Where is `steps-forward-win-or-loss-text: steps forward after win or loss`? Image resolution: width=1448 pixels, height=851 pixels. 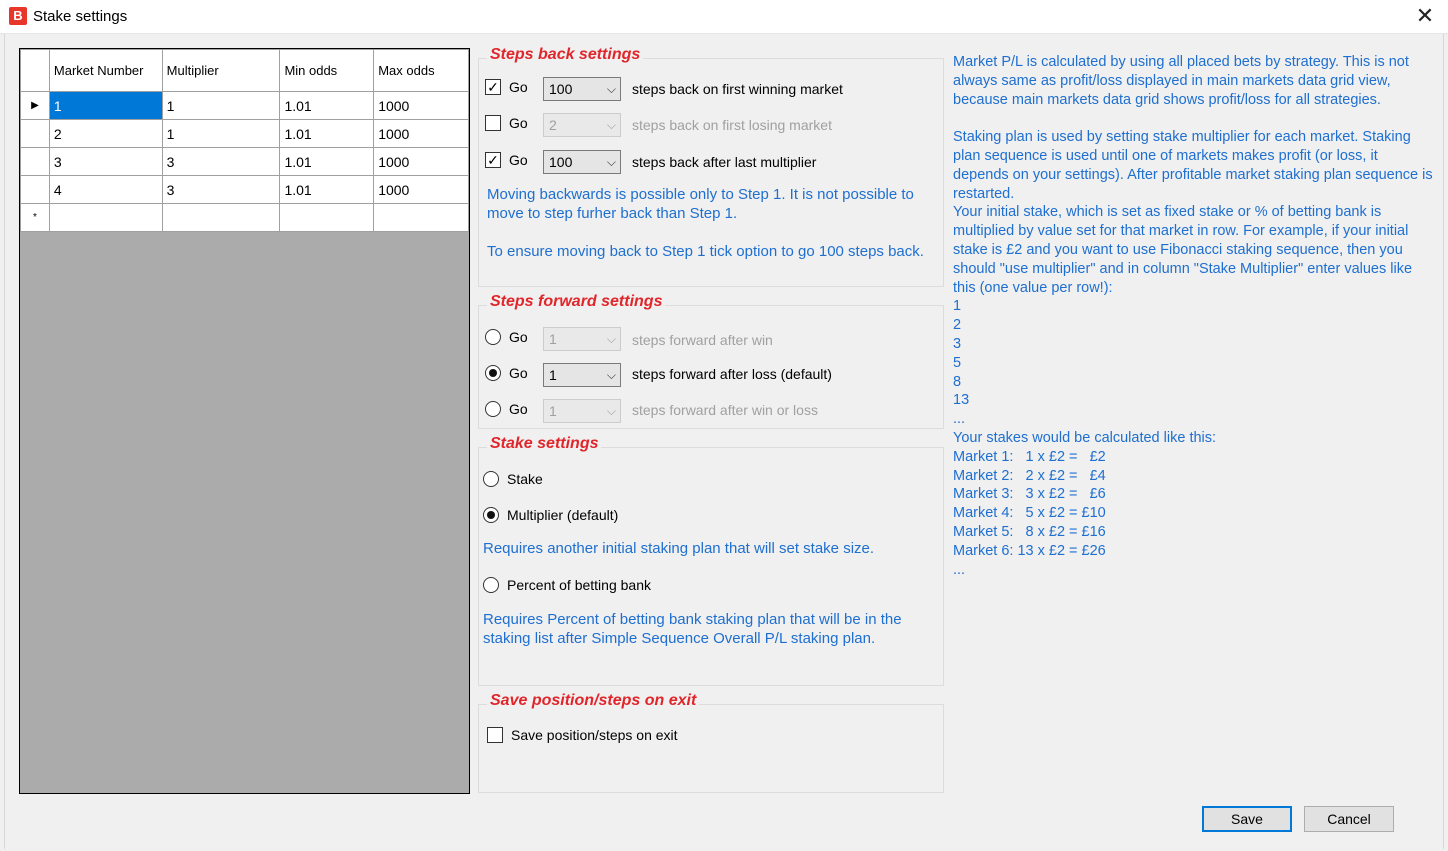 steps-forward-win-or-loss-text: steps forward after win or loss is located at coordinates (725, 410).